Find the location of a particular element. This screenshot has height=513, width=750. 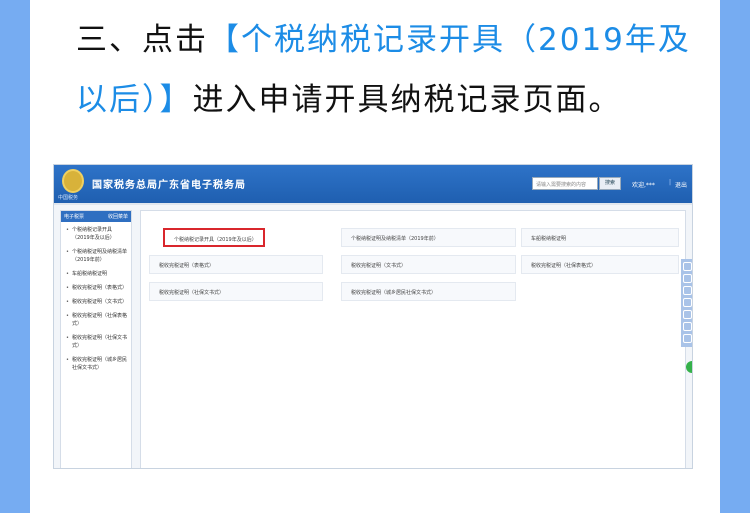

tile-personal-tax-certificate-pre2019: 个税纳税证明及纳税清单（2019年前） is located at coordinates (428, 237).